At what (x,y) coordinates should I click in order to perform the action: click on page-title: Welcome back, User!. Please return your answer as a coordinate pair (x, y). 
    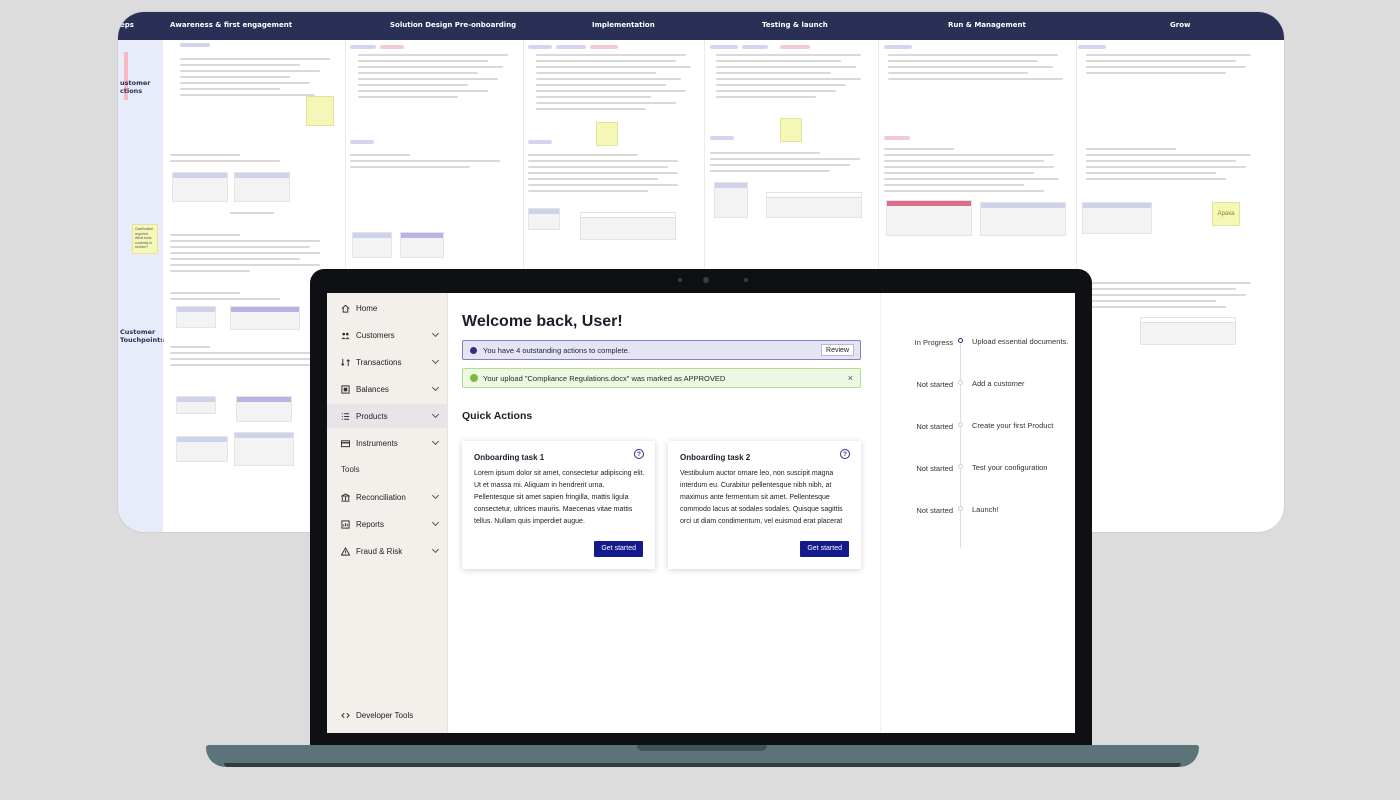
    Looking at the image, I should click on (542, 321).